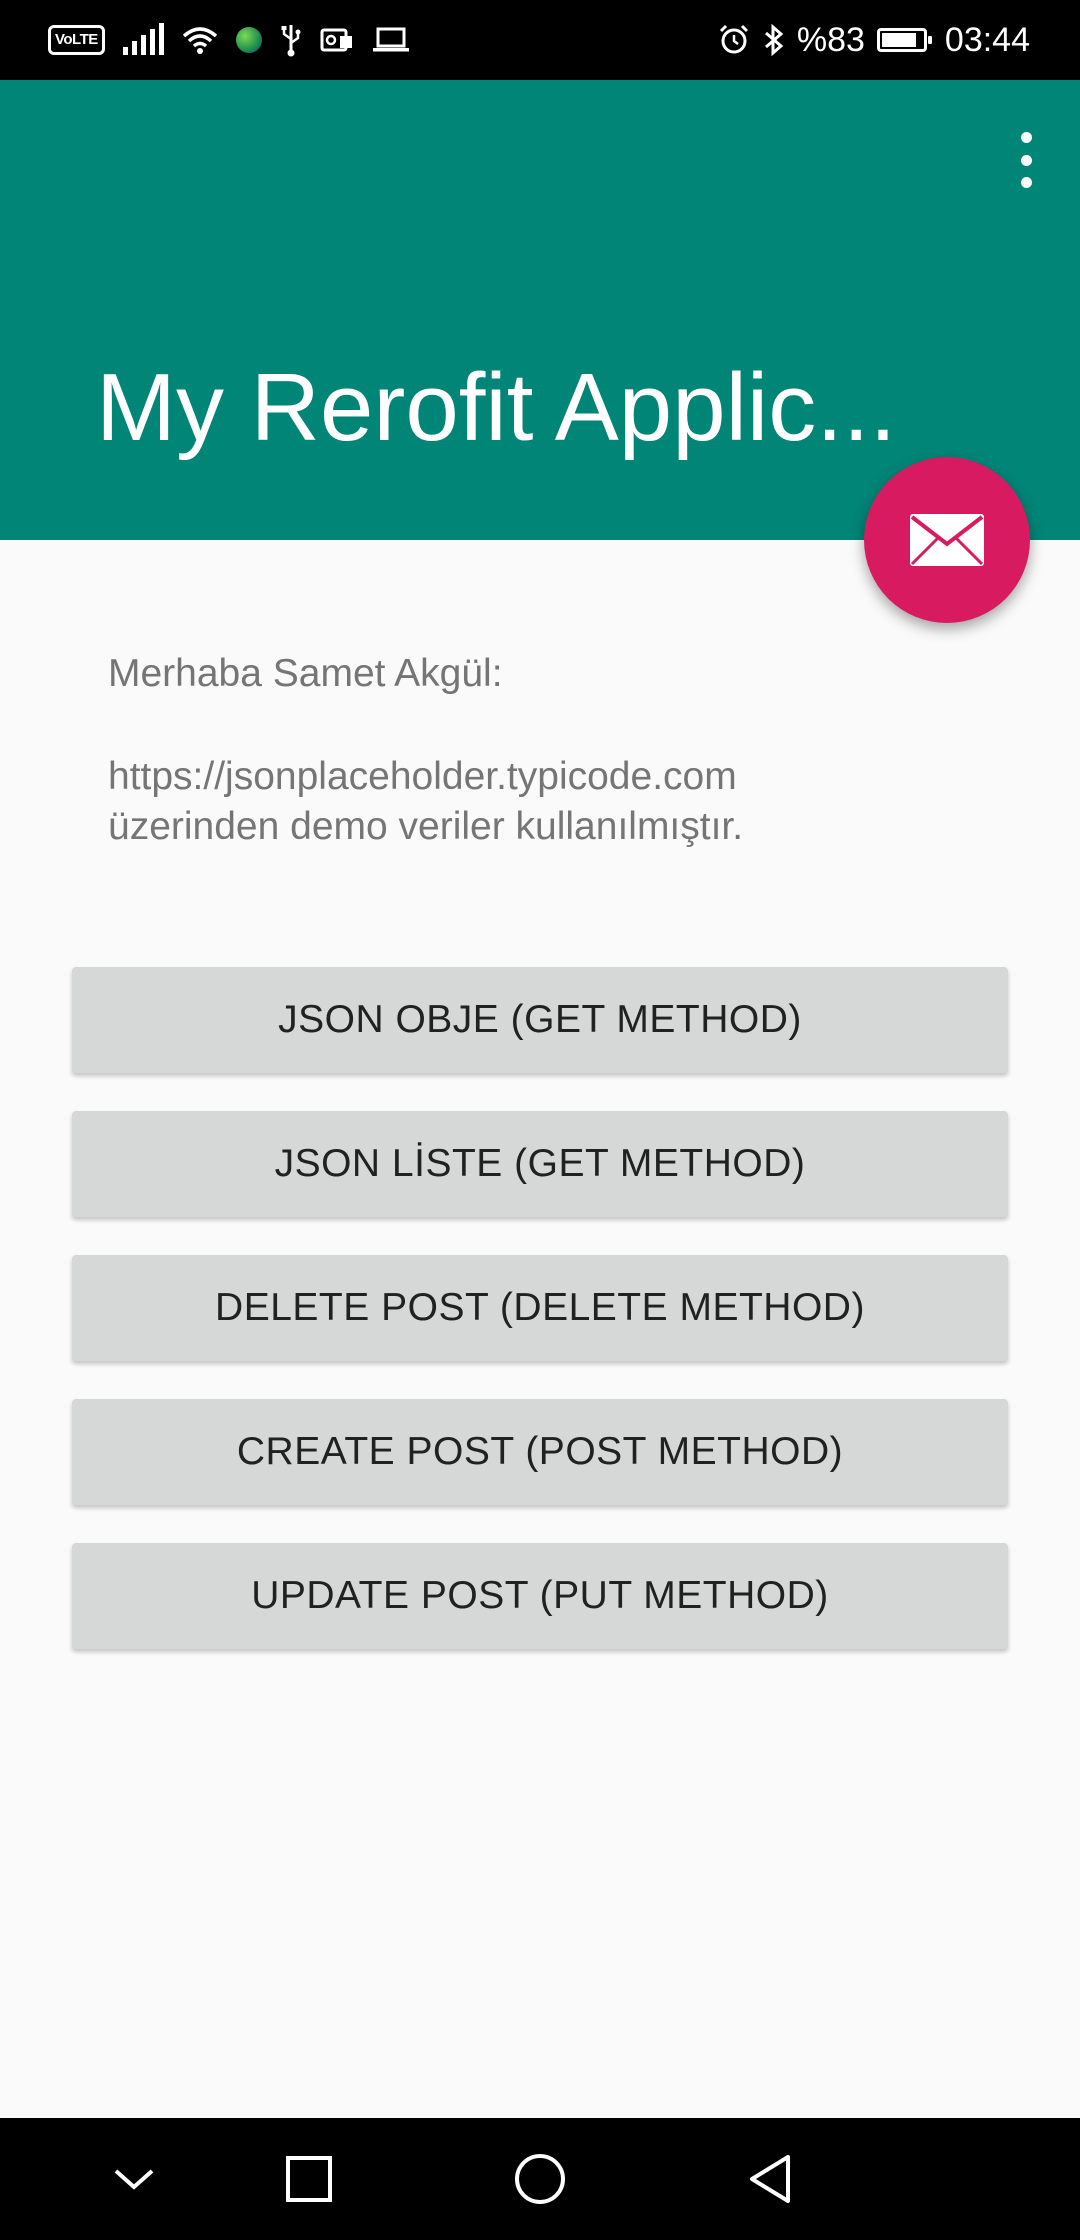 The image size is (1080, 2240). What do you see at coordinates (229, 40) in the screenshot?
I see `status-icons-left: VoLTE` at bounding box center [229, 40].